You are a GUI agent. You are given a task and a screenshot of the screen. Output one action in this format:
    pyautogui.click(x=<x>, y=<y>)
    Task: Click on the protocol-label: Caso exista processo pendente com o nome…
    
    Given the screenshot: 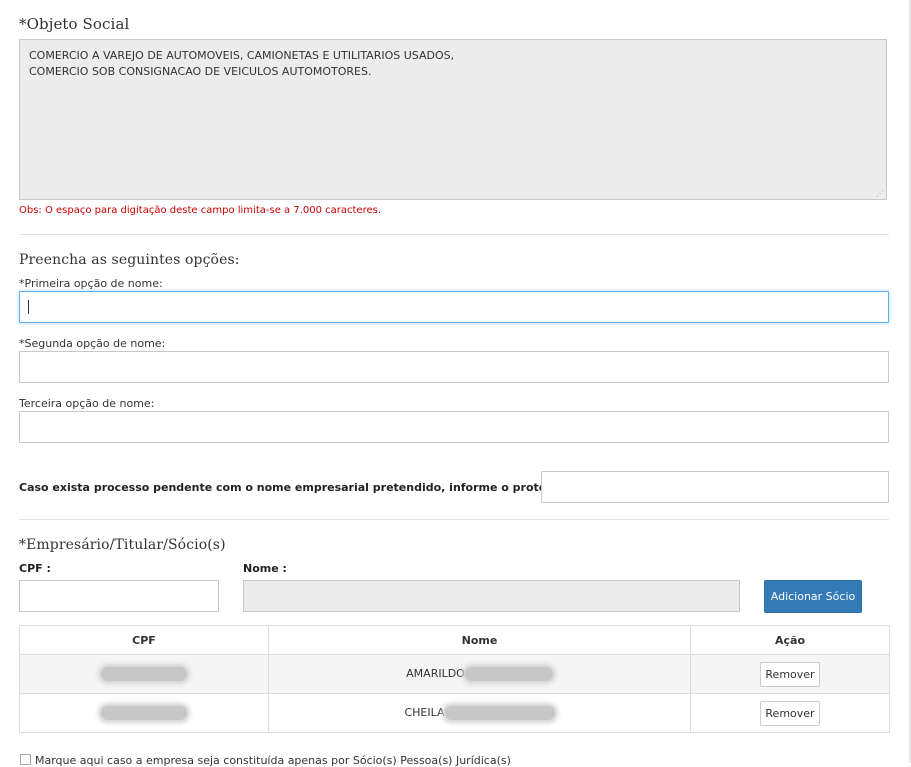 What is the action you would take?
    pyautogui.click(x=298, y=487)
    